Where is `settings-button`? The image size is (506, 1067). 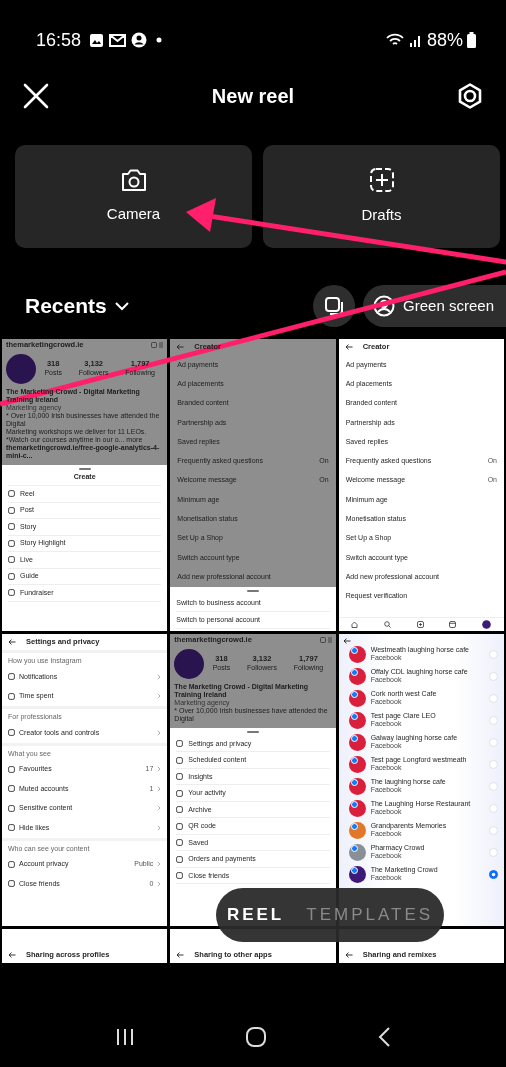
settings-button is located at coordinates (470, 95).